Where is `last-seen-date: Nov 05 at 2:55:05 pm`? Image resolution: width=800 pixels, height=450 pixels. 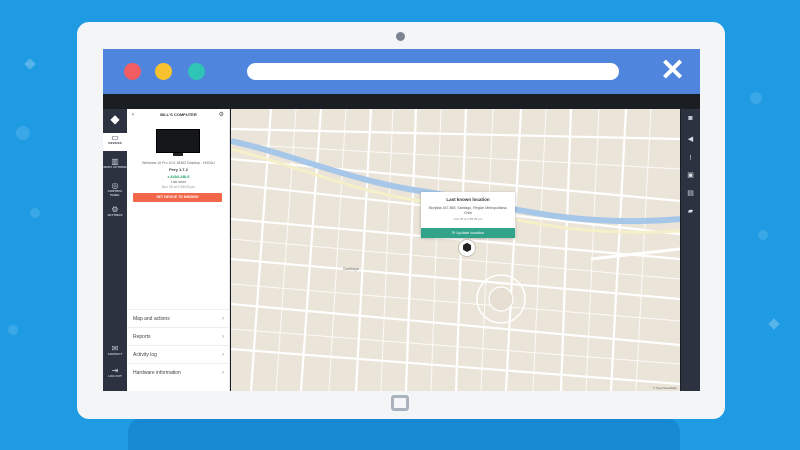 last-seen-date: Nov 05 at 2:55:05 pm is located at coordinates (178, 187).